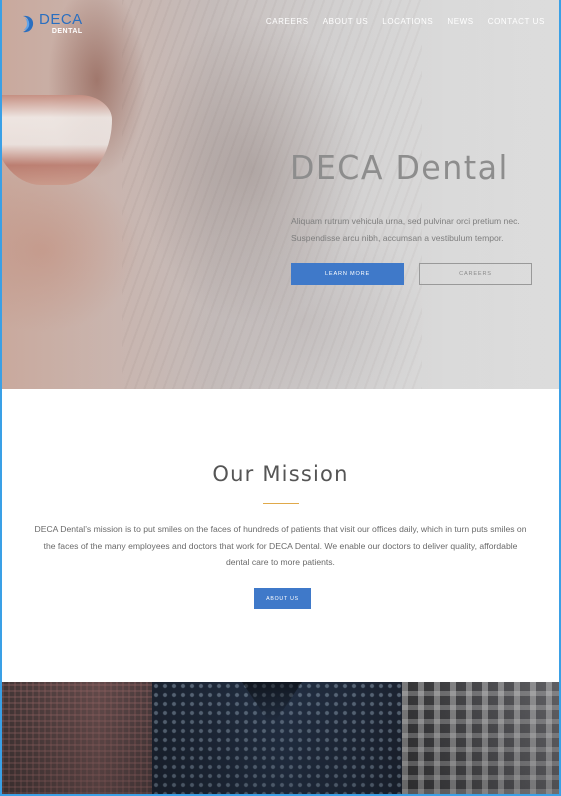  What do you see at coordinates (516, 21) in the screenshot?
I see `nav-contact-us: CONTACT US` at bounding box center [516, 21].